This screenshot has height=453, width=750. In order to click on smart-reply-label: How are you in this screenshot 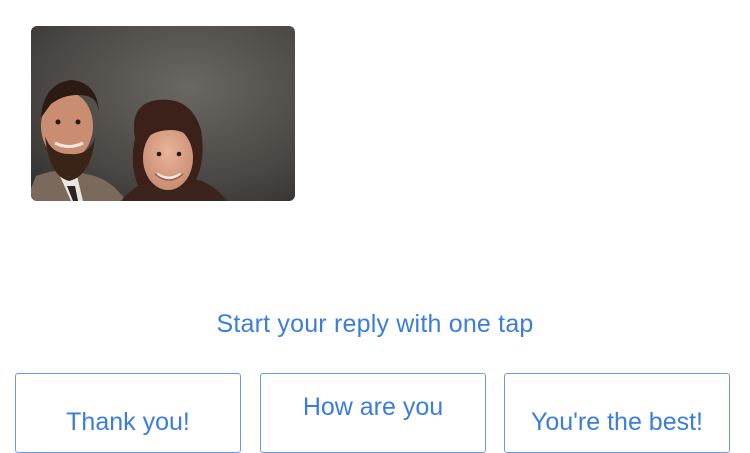, I will do `click(373, 407)`.